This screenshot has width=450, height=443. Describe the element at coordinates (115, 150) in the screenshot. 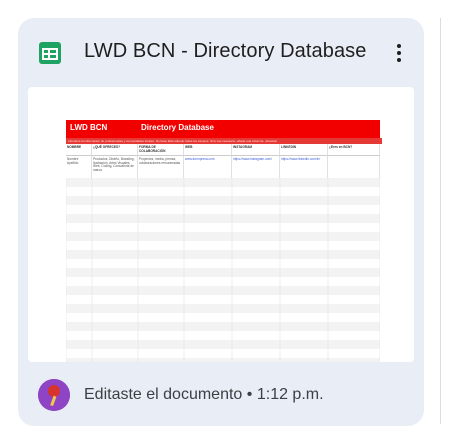

I see `column-header: ¿QUÉ OFRECES?` at that location.